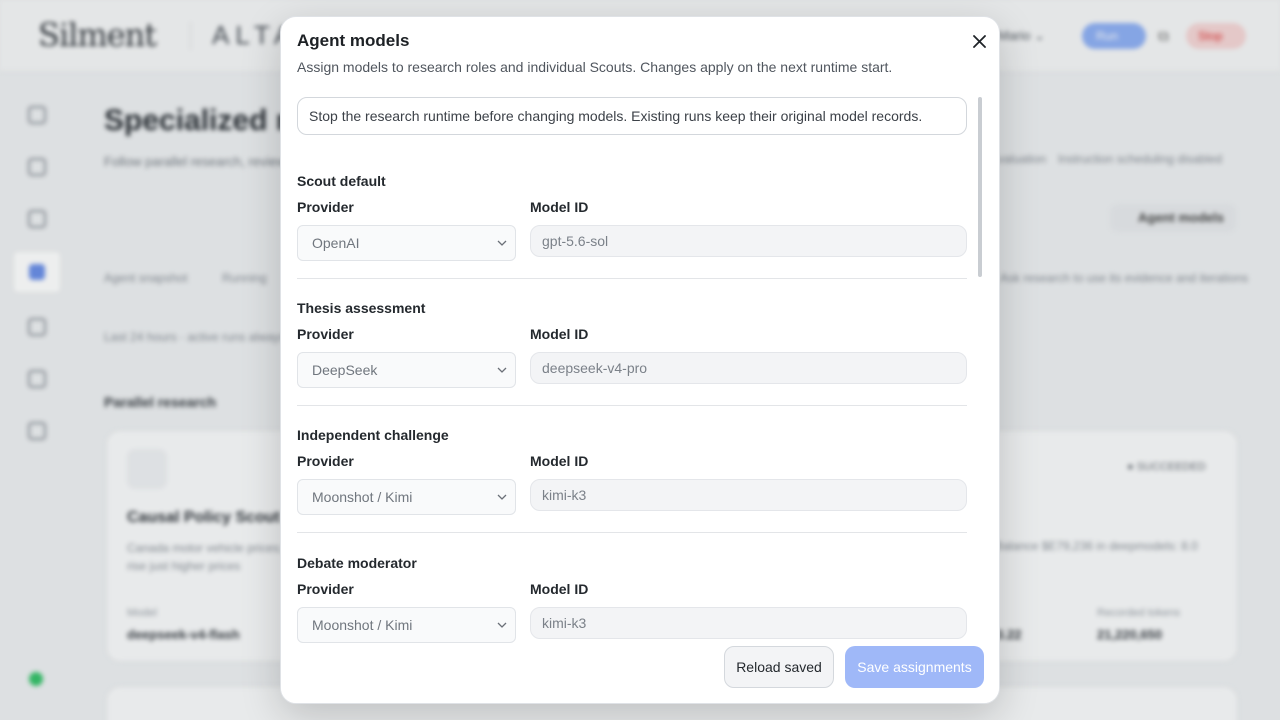 This screenshot has height=720, width=1280. I want to click on section-title: Debate moderator, so click(357, 563).